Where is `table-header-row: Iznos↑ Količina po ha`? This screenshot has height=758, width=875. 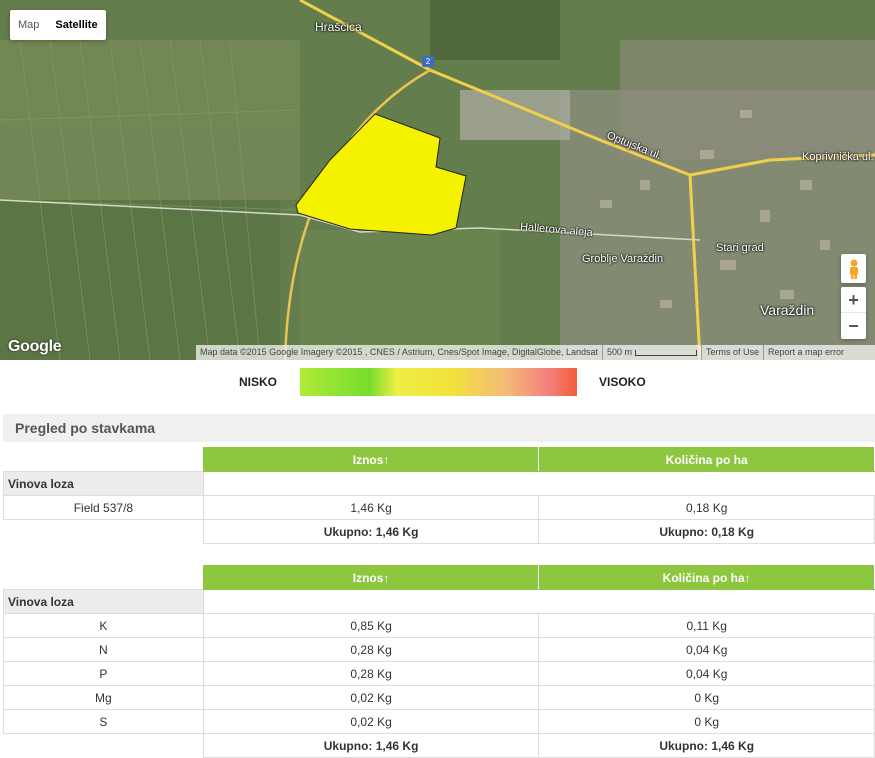 table-header-row: Iznos↑ Količina po ha is located at coordinates (439, 459).